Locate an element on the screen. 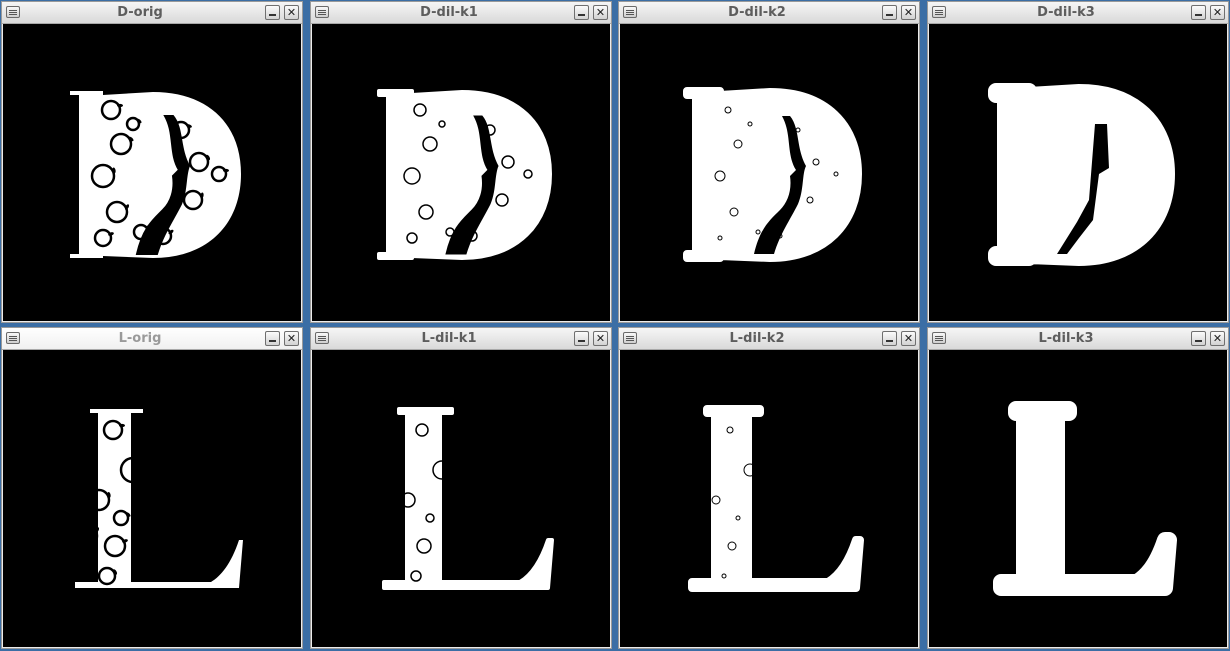 The height and width of the screenshot is (651, 1230). window-title: D-dil-k3 is located at coordinates (1066, 12).